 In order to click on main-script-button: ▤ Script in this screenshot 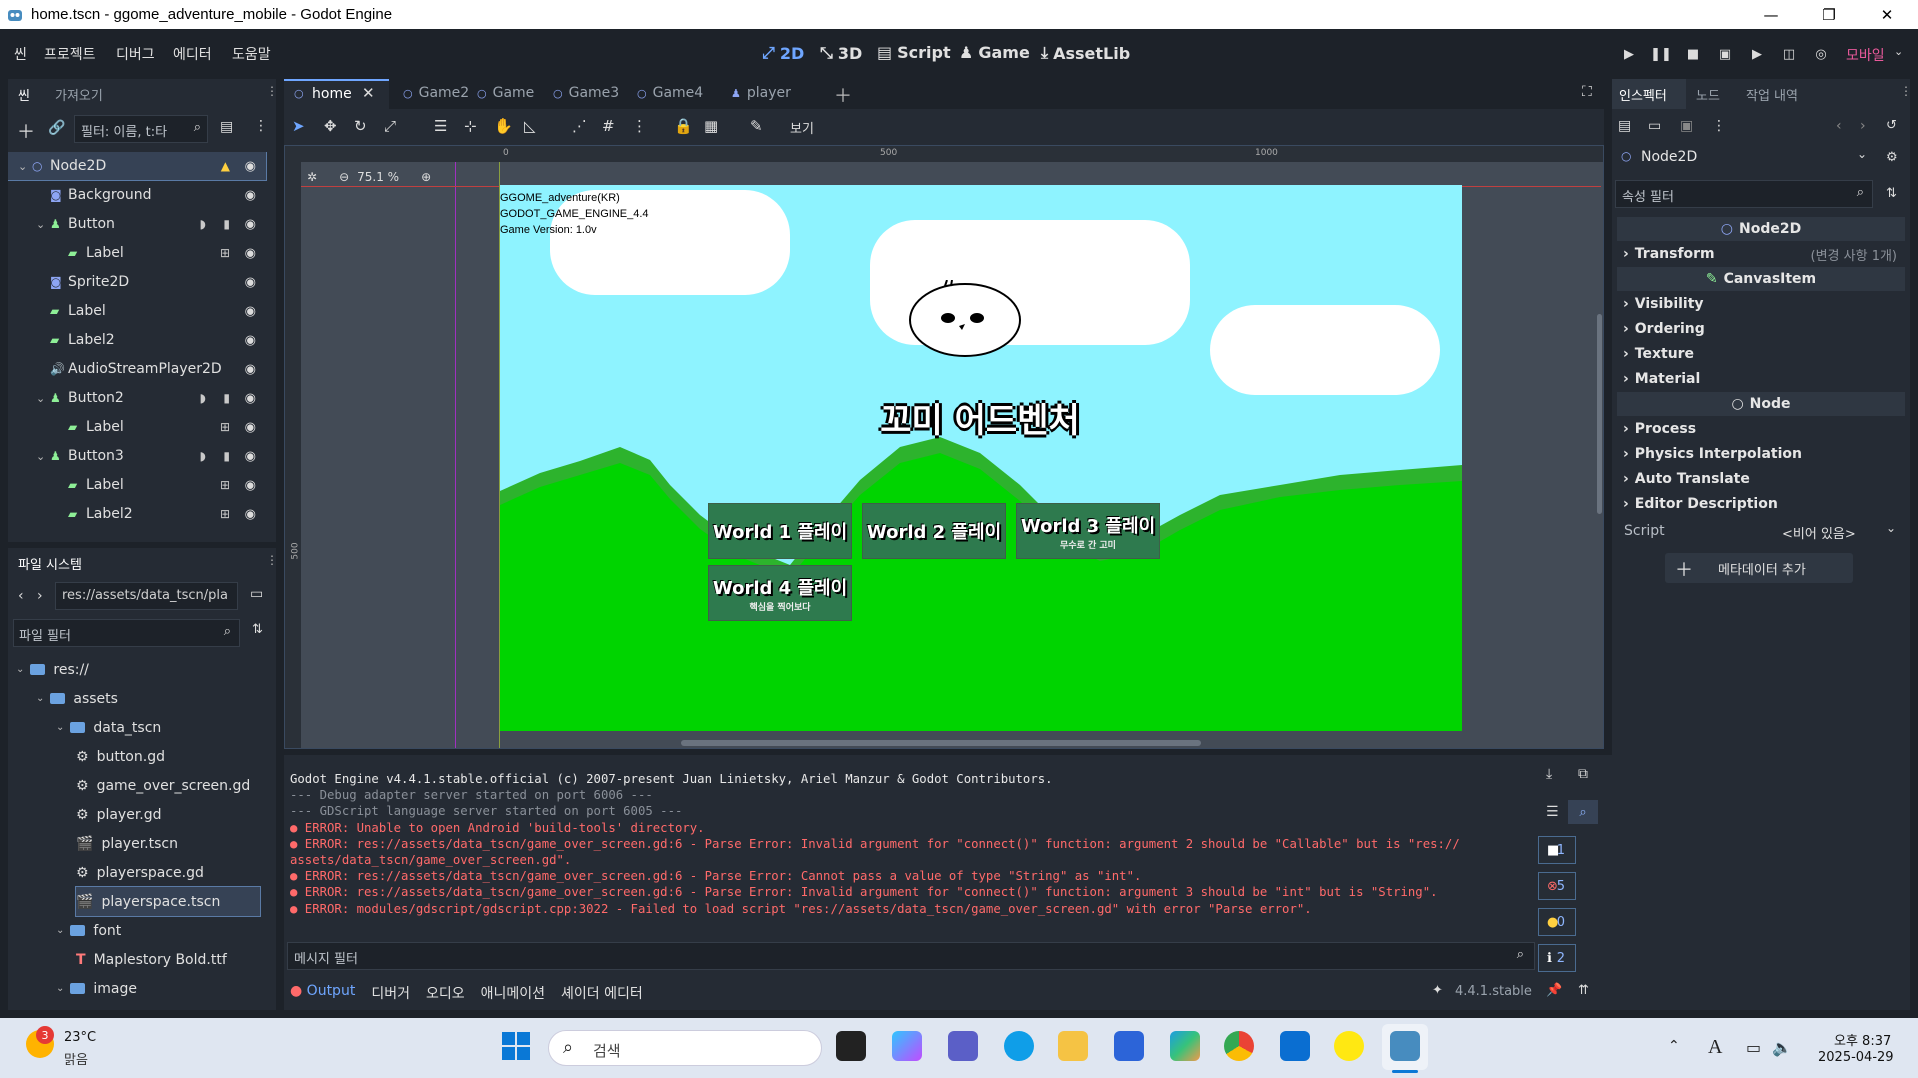, I will do `click(914, 52)`.